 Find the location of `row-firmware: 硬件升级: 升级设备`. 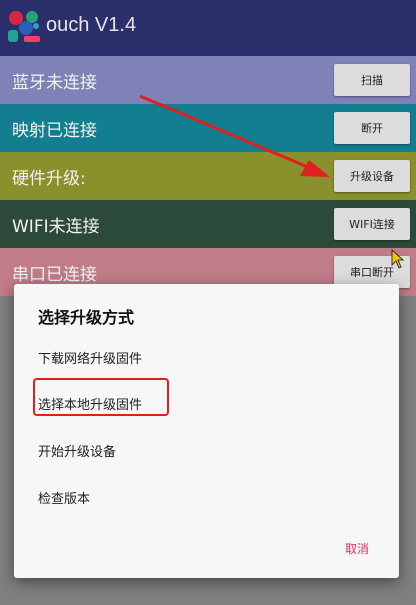

row-firmware: 硬件升级: 升级设备 is located at coordinates (208, 176).